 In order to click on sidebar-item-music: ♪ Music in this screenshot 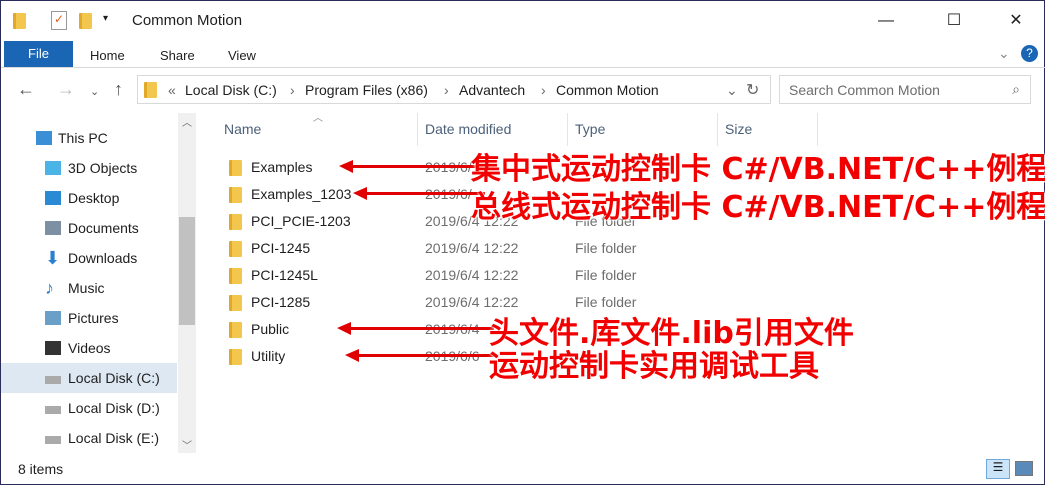, I will do `click(89, 288)`.